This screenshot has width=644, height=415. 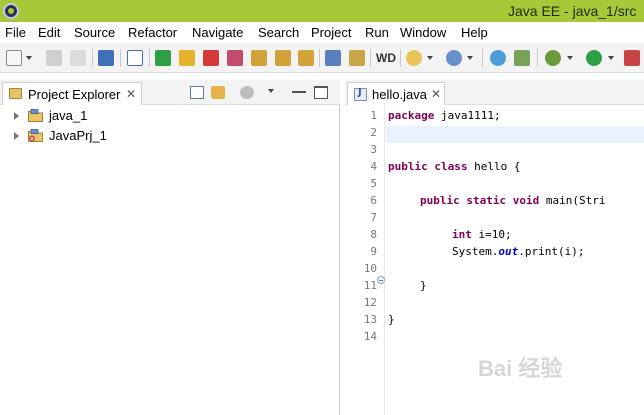 What do you see at coordinates (68, 115) in the screenshot?
I see `tree-item-label: java_1` at bounding box center [68, 115].